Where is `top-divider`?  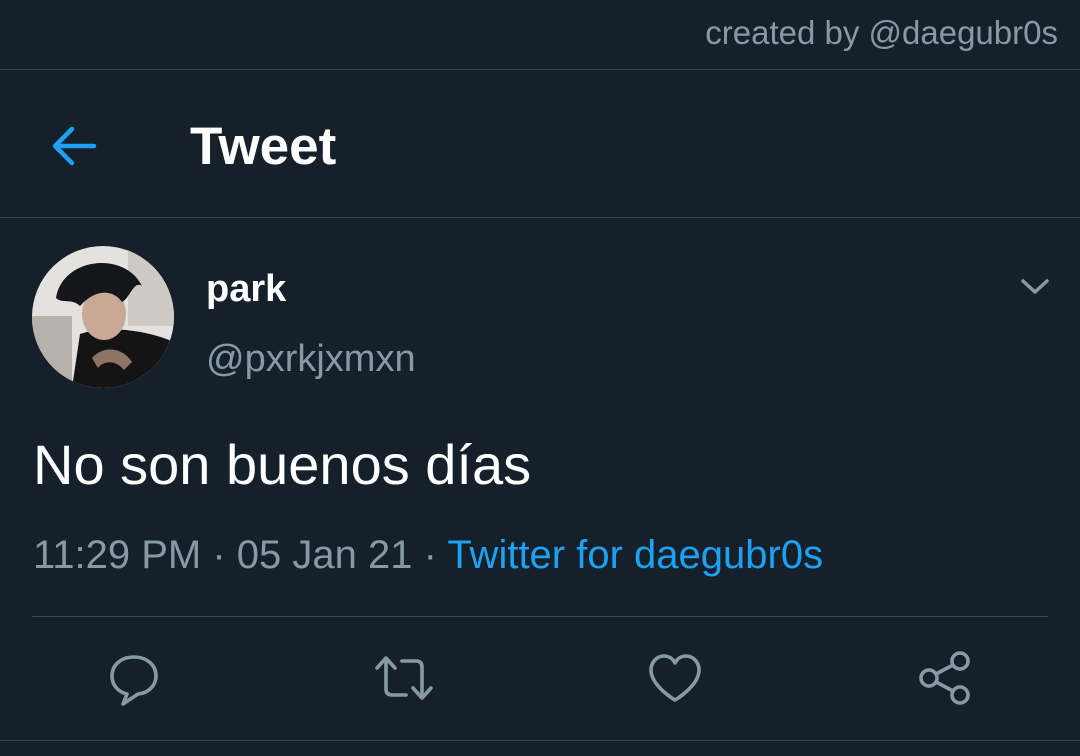 top-divider is located at coordinates (540, 69).